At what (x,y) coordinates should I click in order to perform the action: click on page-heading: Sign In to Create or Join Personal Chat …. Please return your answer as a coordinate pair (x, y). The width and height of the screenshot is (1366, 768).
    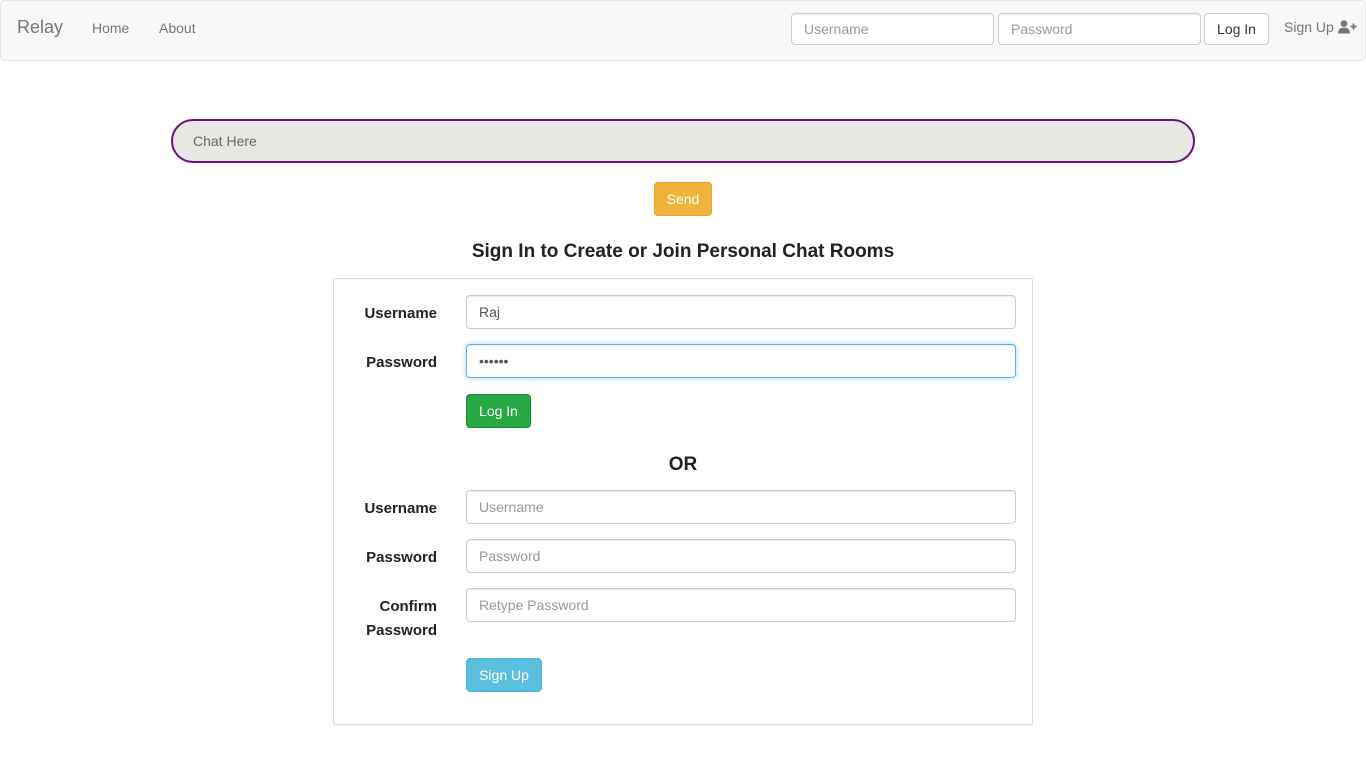
    Looking at the image, I should click on (683, 251).